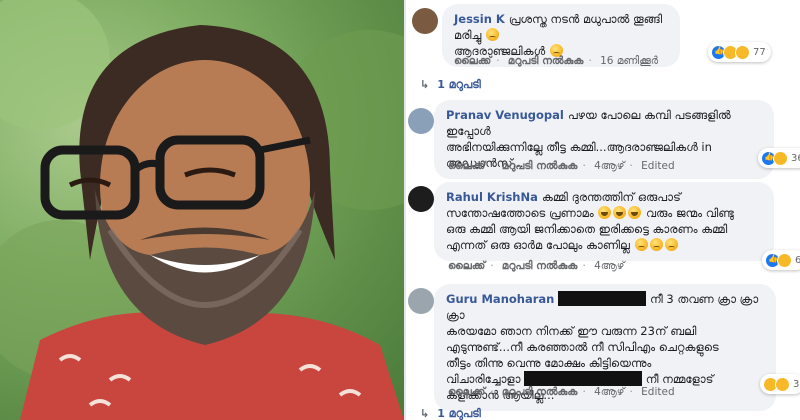 This screenshot has width=800, height=420. Describe the element at coordinates (797, 260) in the screenshot. I see `reaction-count: 6` at that location.